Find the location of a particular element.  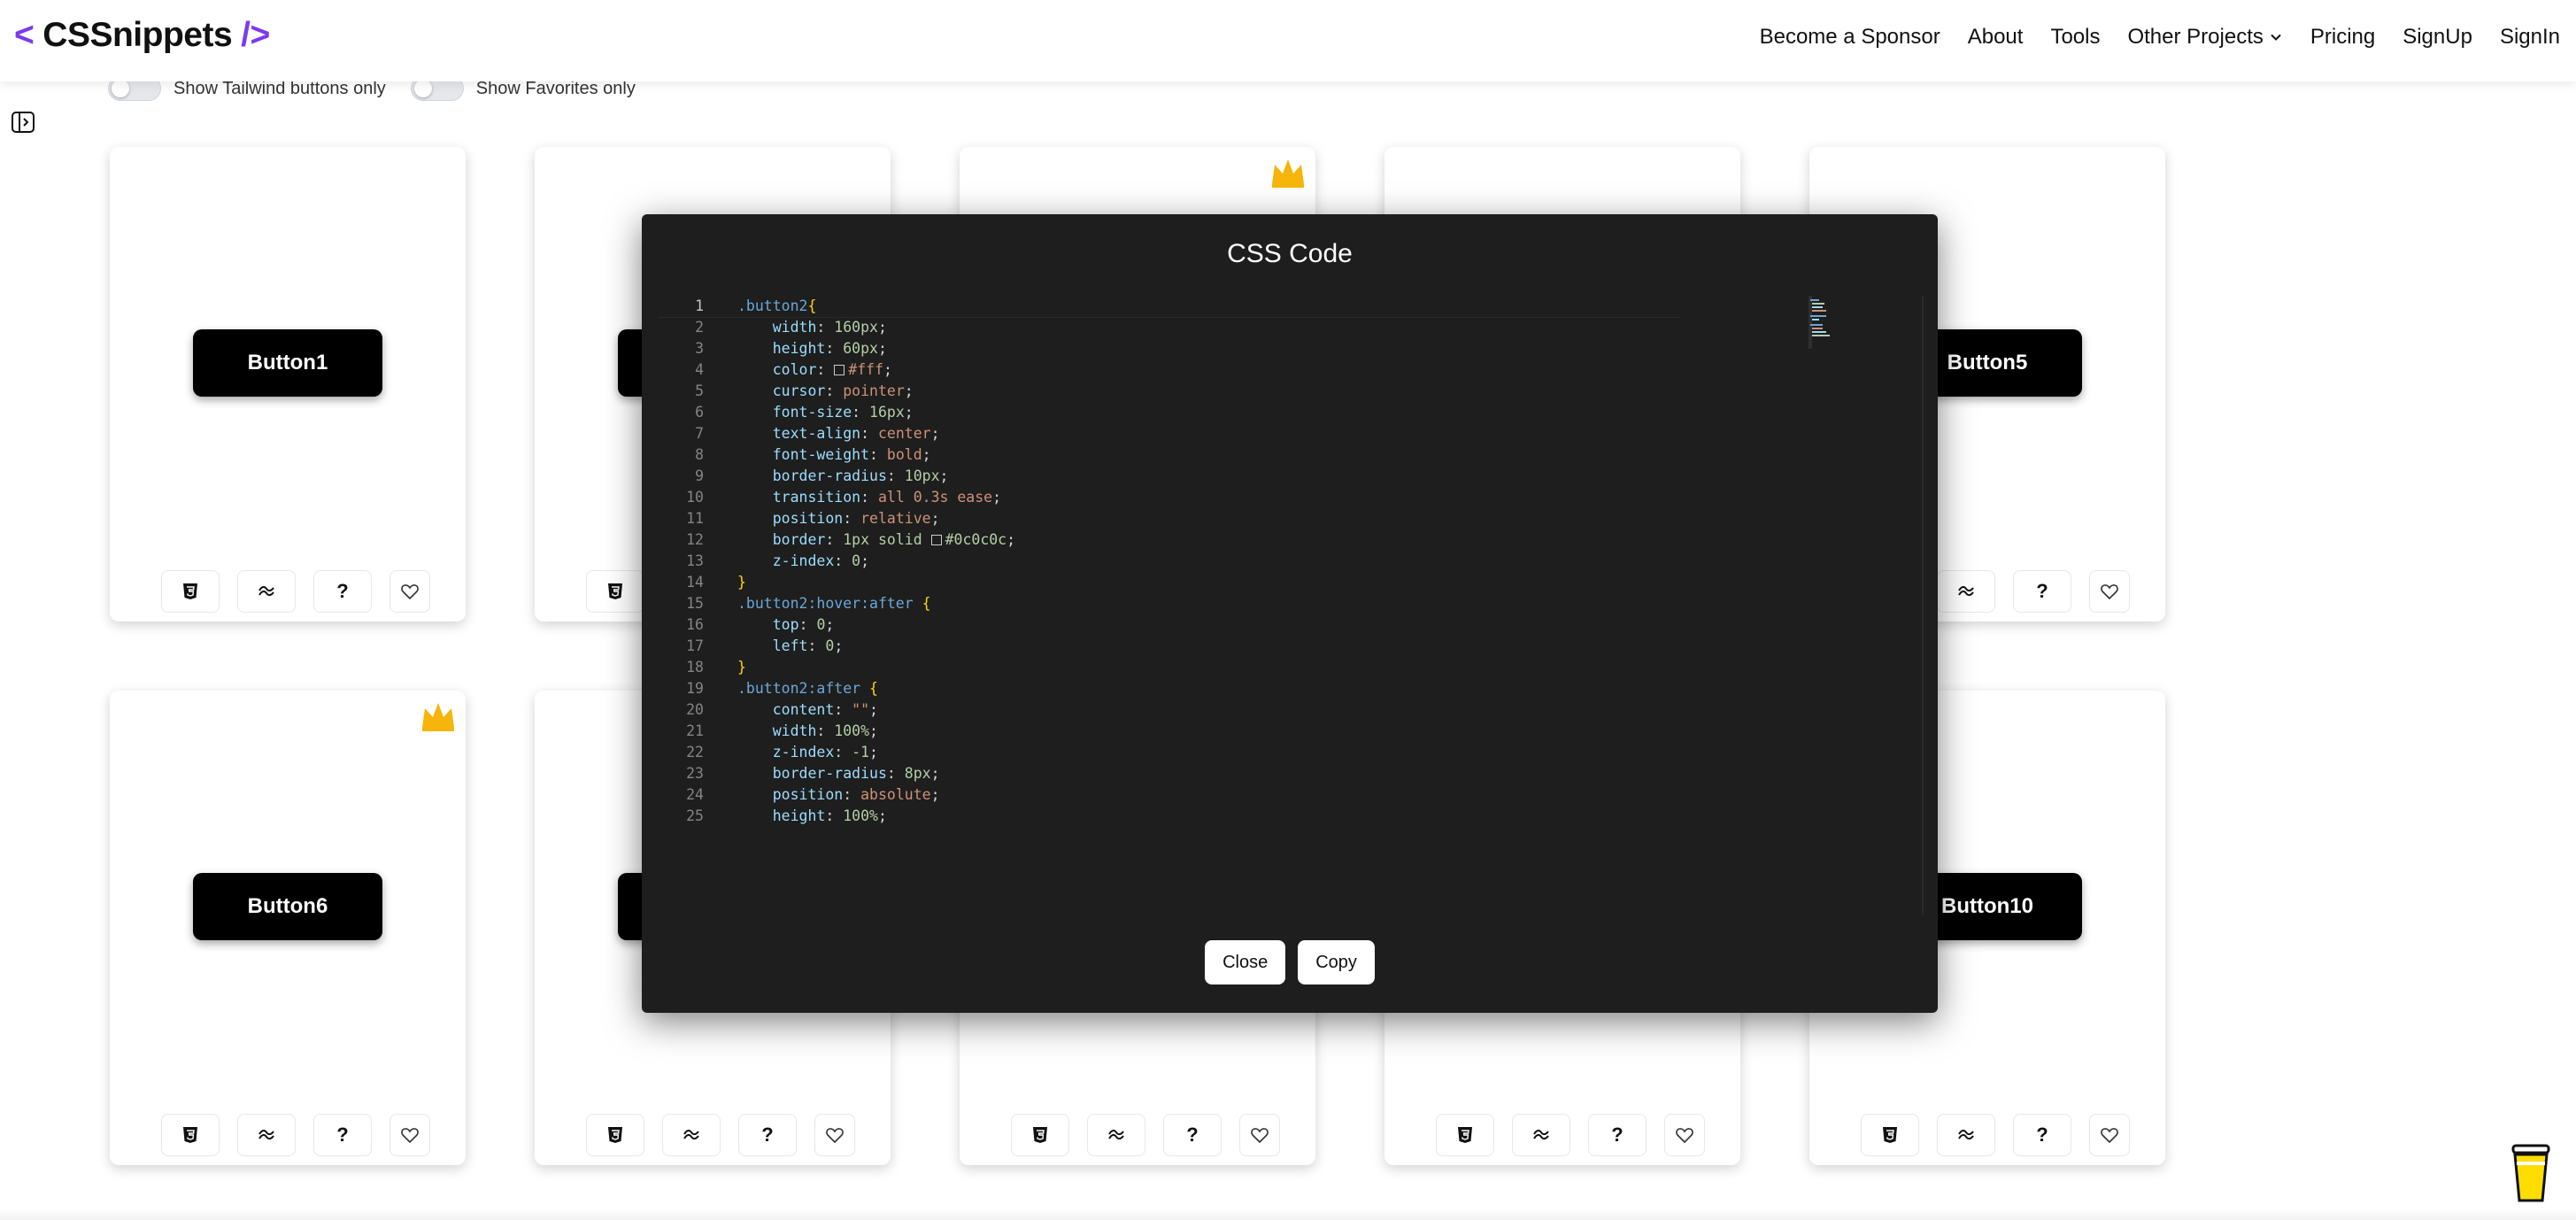

editor-minimap is located at coordinates (1824, 322).